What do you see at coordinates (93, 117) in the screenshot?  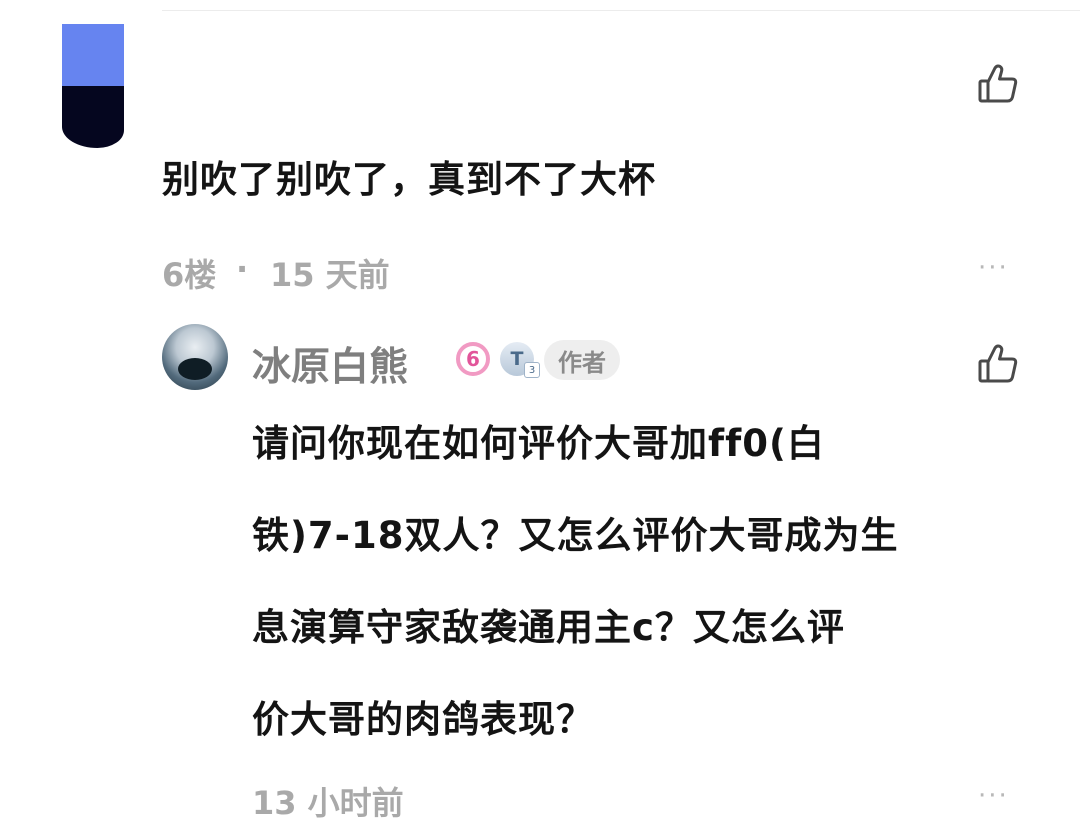 I see `avatar-bottom` at bounding box center [93, 117].